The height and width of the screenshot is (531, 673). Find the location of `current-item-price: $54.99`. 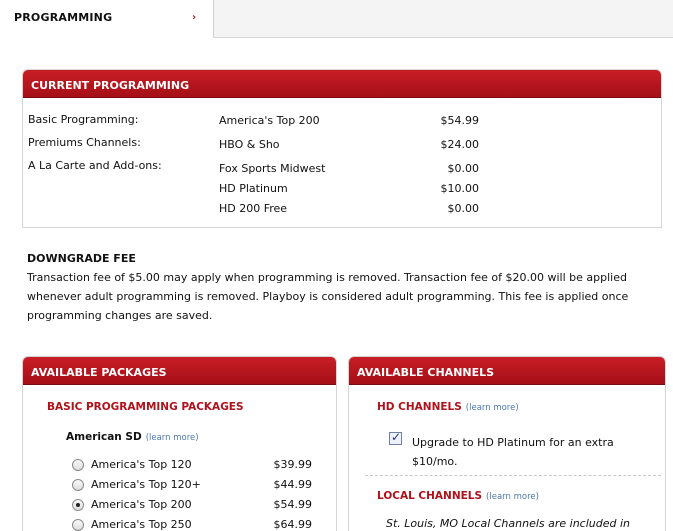

current-item-price: $54.99 is located at coordinates (460, 120).